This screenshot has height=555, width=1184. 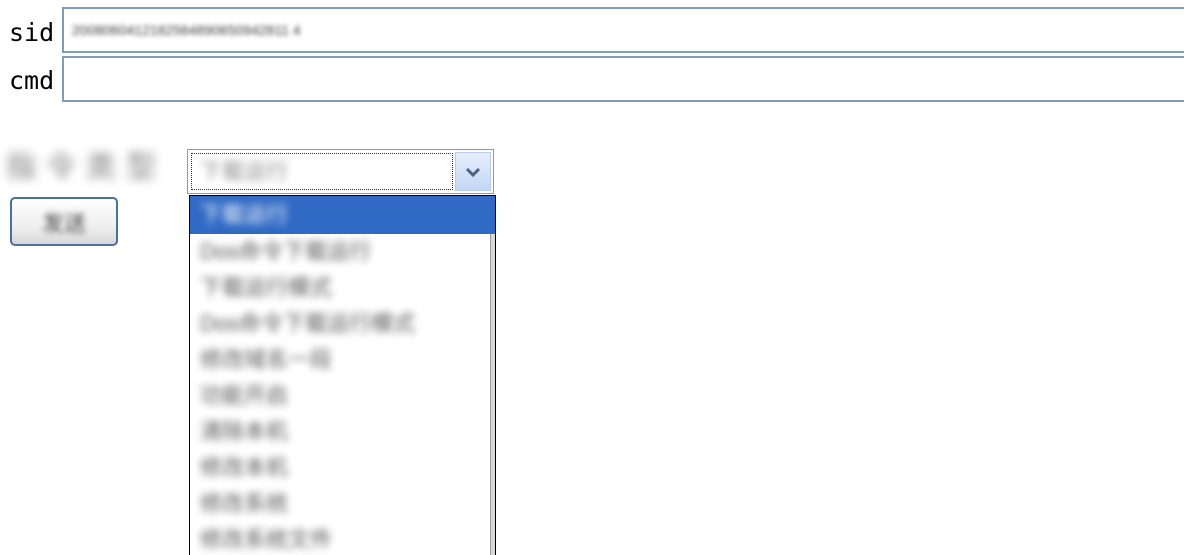 What do you see at coordinates (342, 360) in the screenshot?
I see `dropdown-option: 修改域名一段` at bounding box center [342, 360].